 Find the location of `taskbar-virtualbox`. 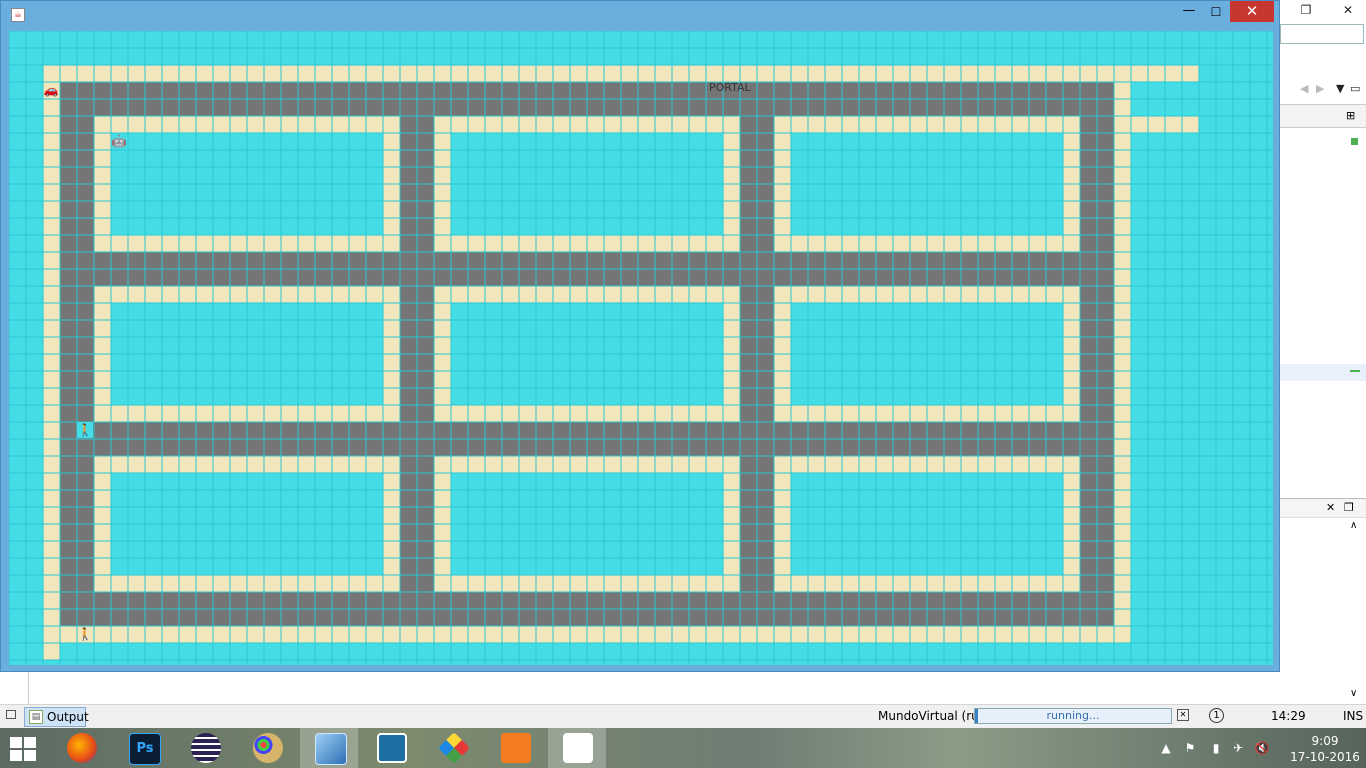

taskbar-virtualbox is located at coordinates (329, 748).